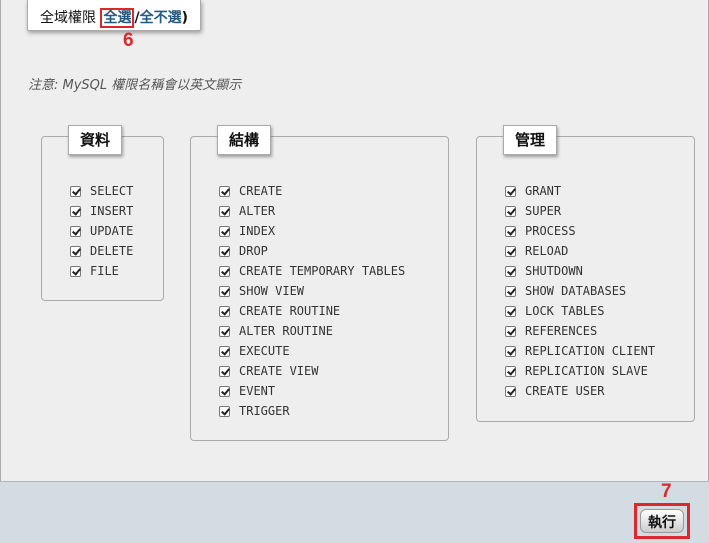 This screenshot has height=543, width=709. I want to click on go-button: 執行, so click(662, 521).